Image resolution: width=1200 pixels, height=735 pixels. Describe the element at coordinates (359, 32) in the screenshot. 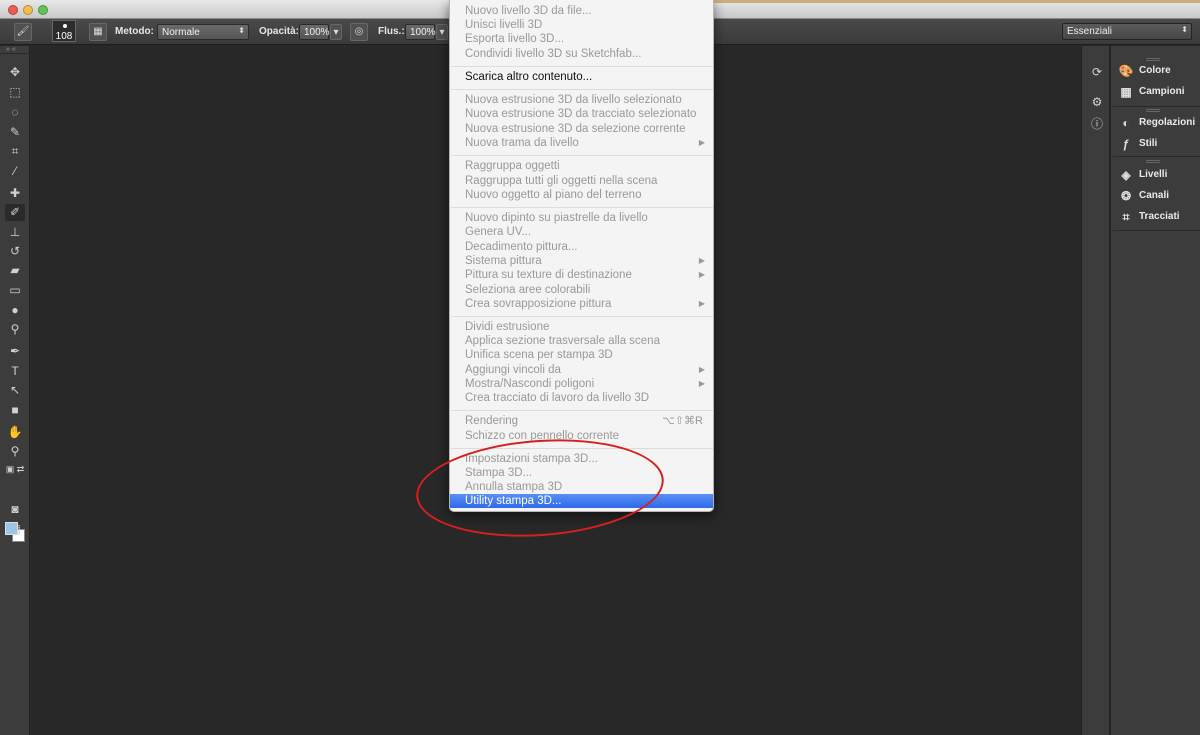

I see `tablet-pressure-opacity-icon: ◎` at that location.